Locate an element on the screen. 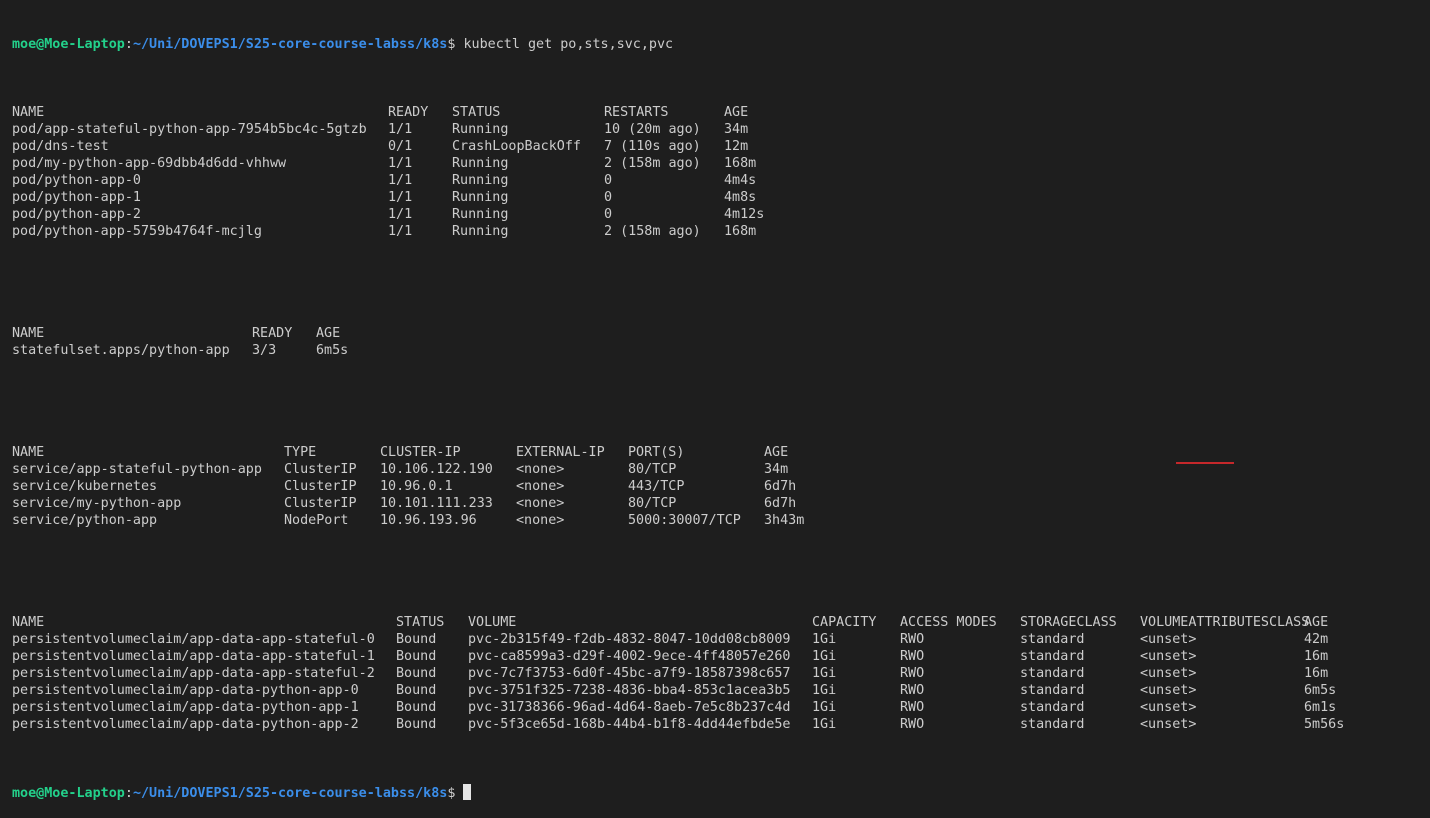  table-cell: pvc-ca8599a3-d29f-4002-9ece-4ff48057e260 is located at coordinates (629, 656).